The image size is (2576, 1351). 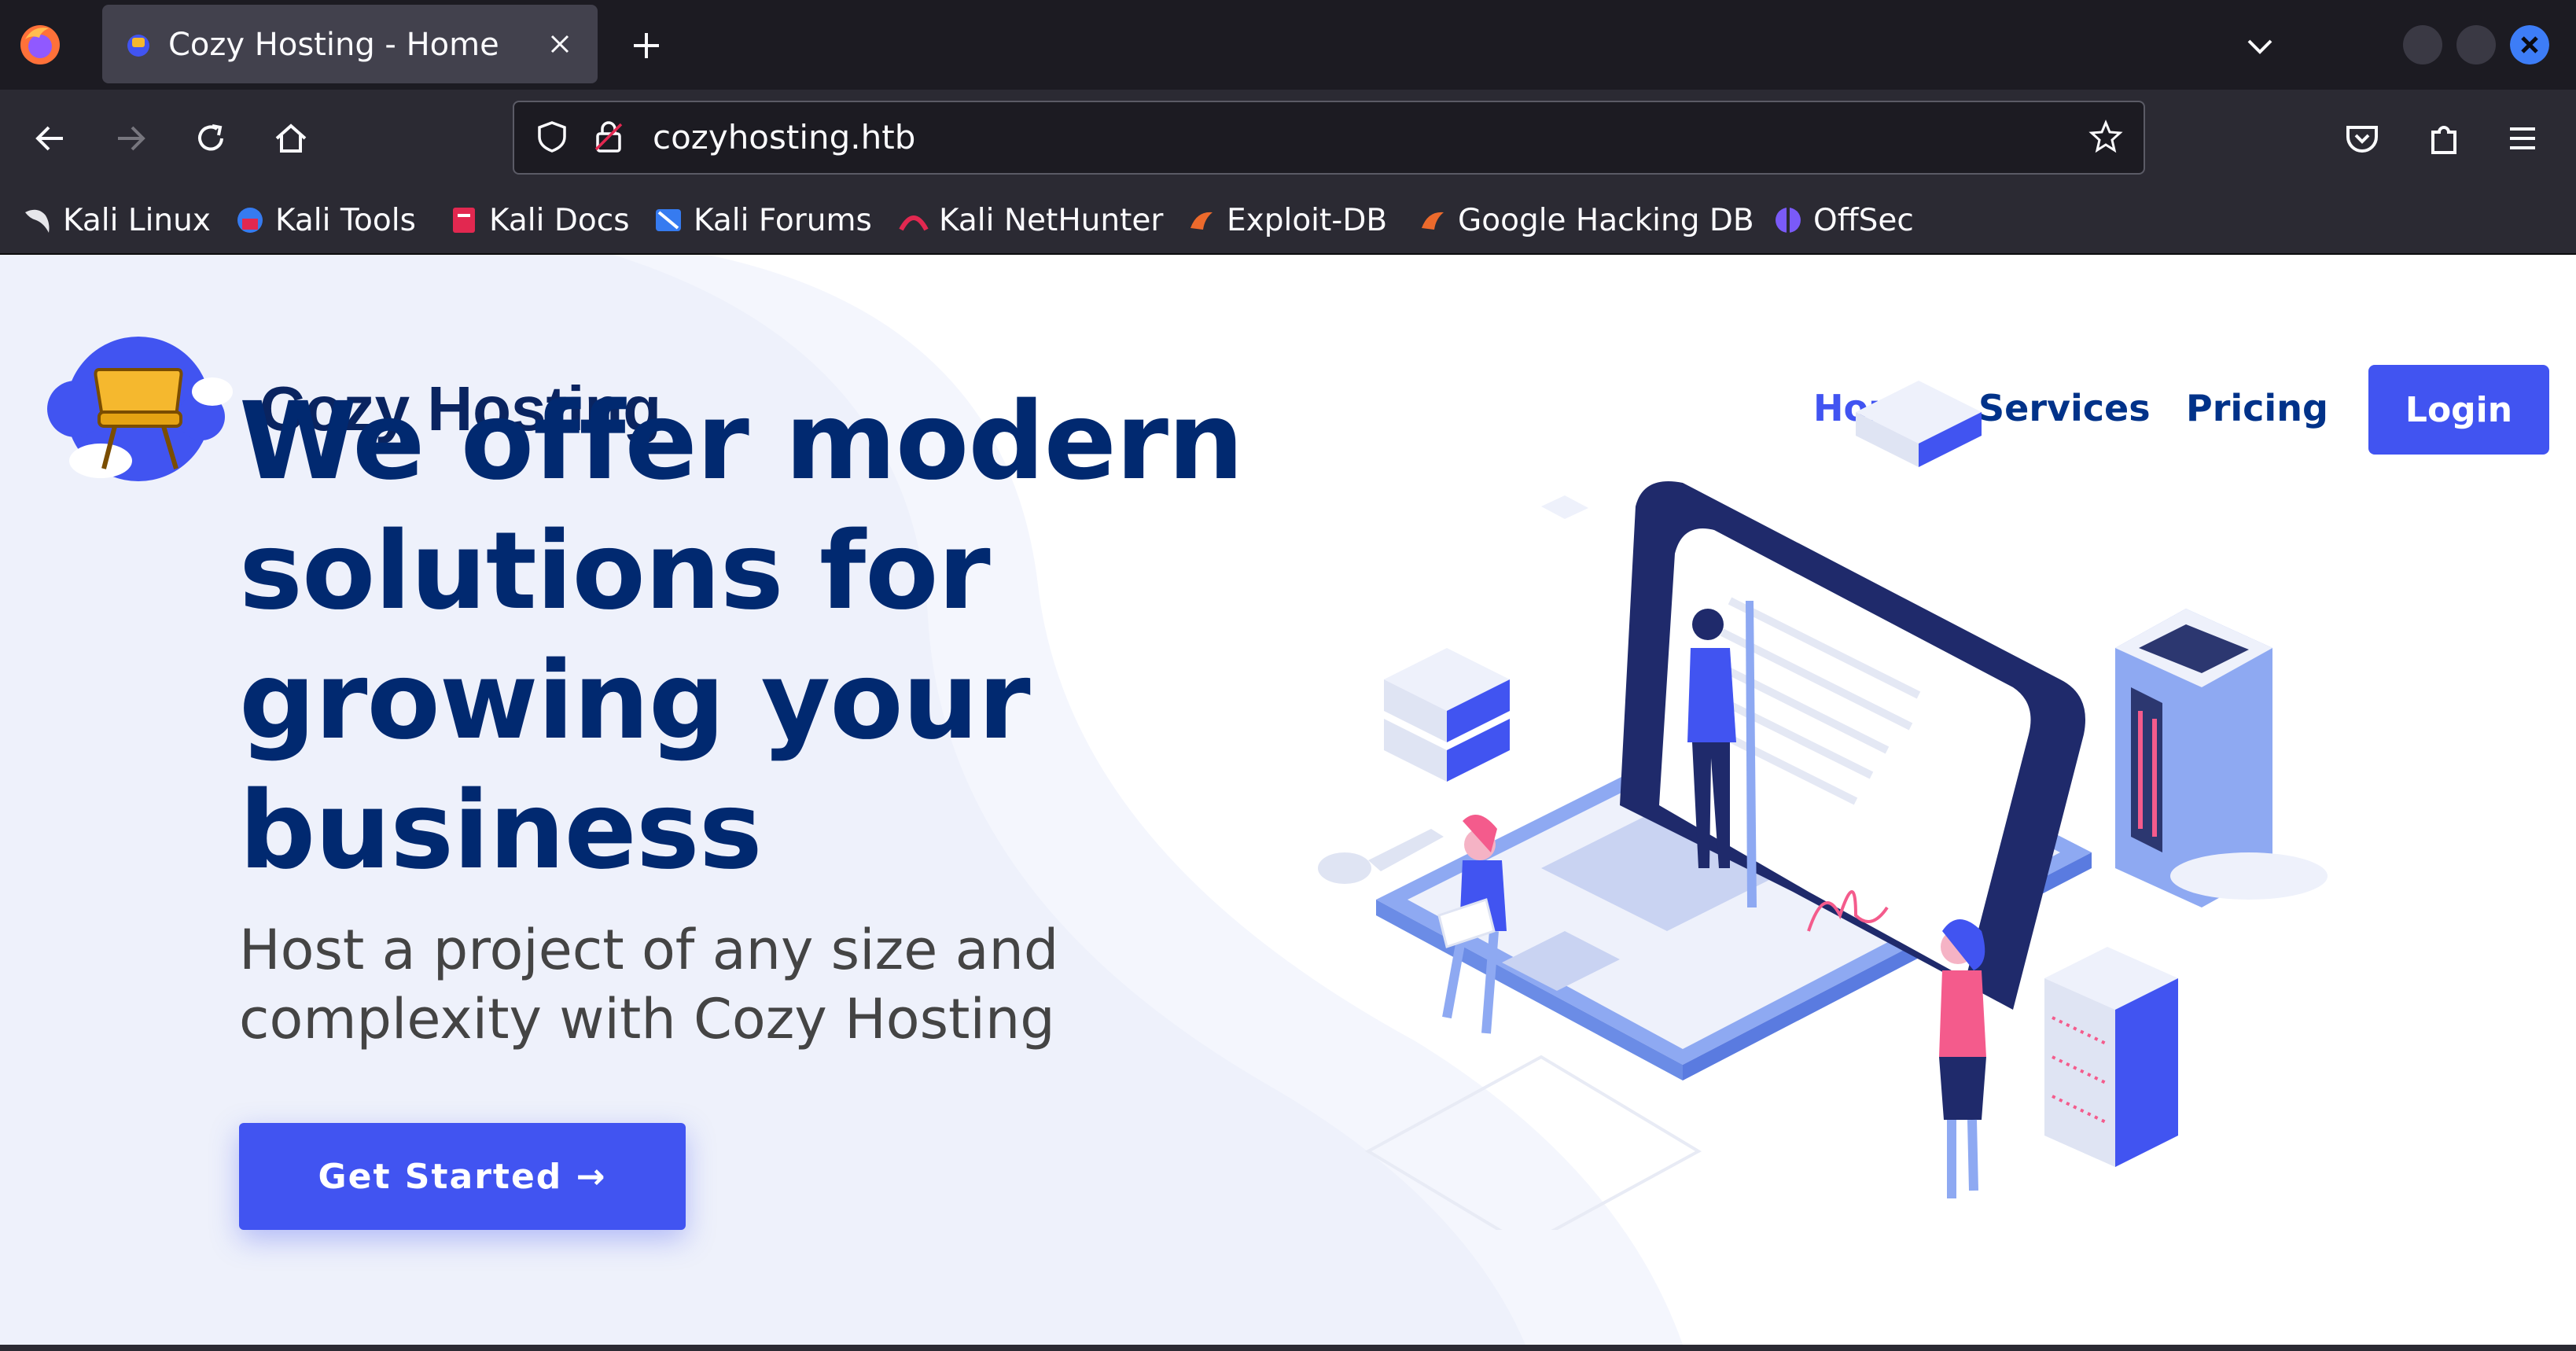 What do you see at coordinates (1789, 220) in the screenshot?
I see `offsec-icon` at bounding box center [1789, 220].